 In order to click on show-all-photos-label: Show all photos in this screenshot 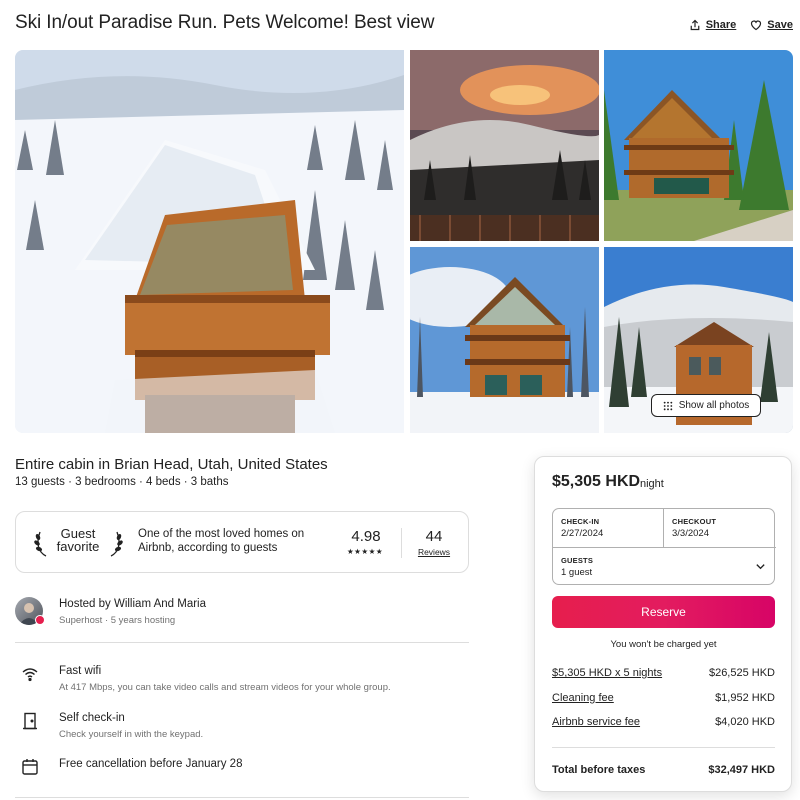, I will do `click(714, 405)`.